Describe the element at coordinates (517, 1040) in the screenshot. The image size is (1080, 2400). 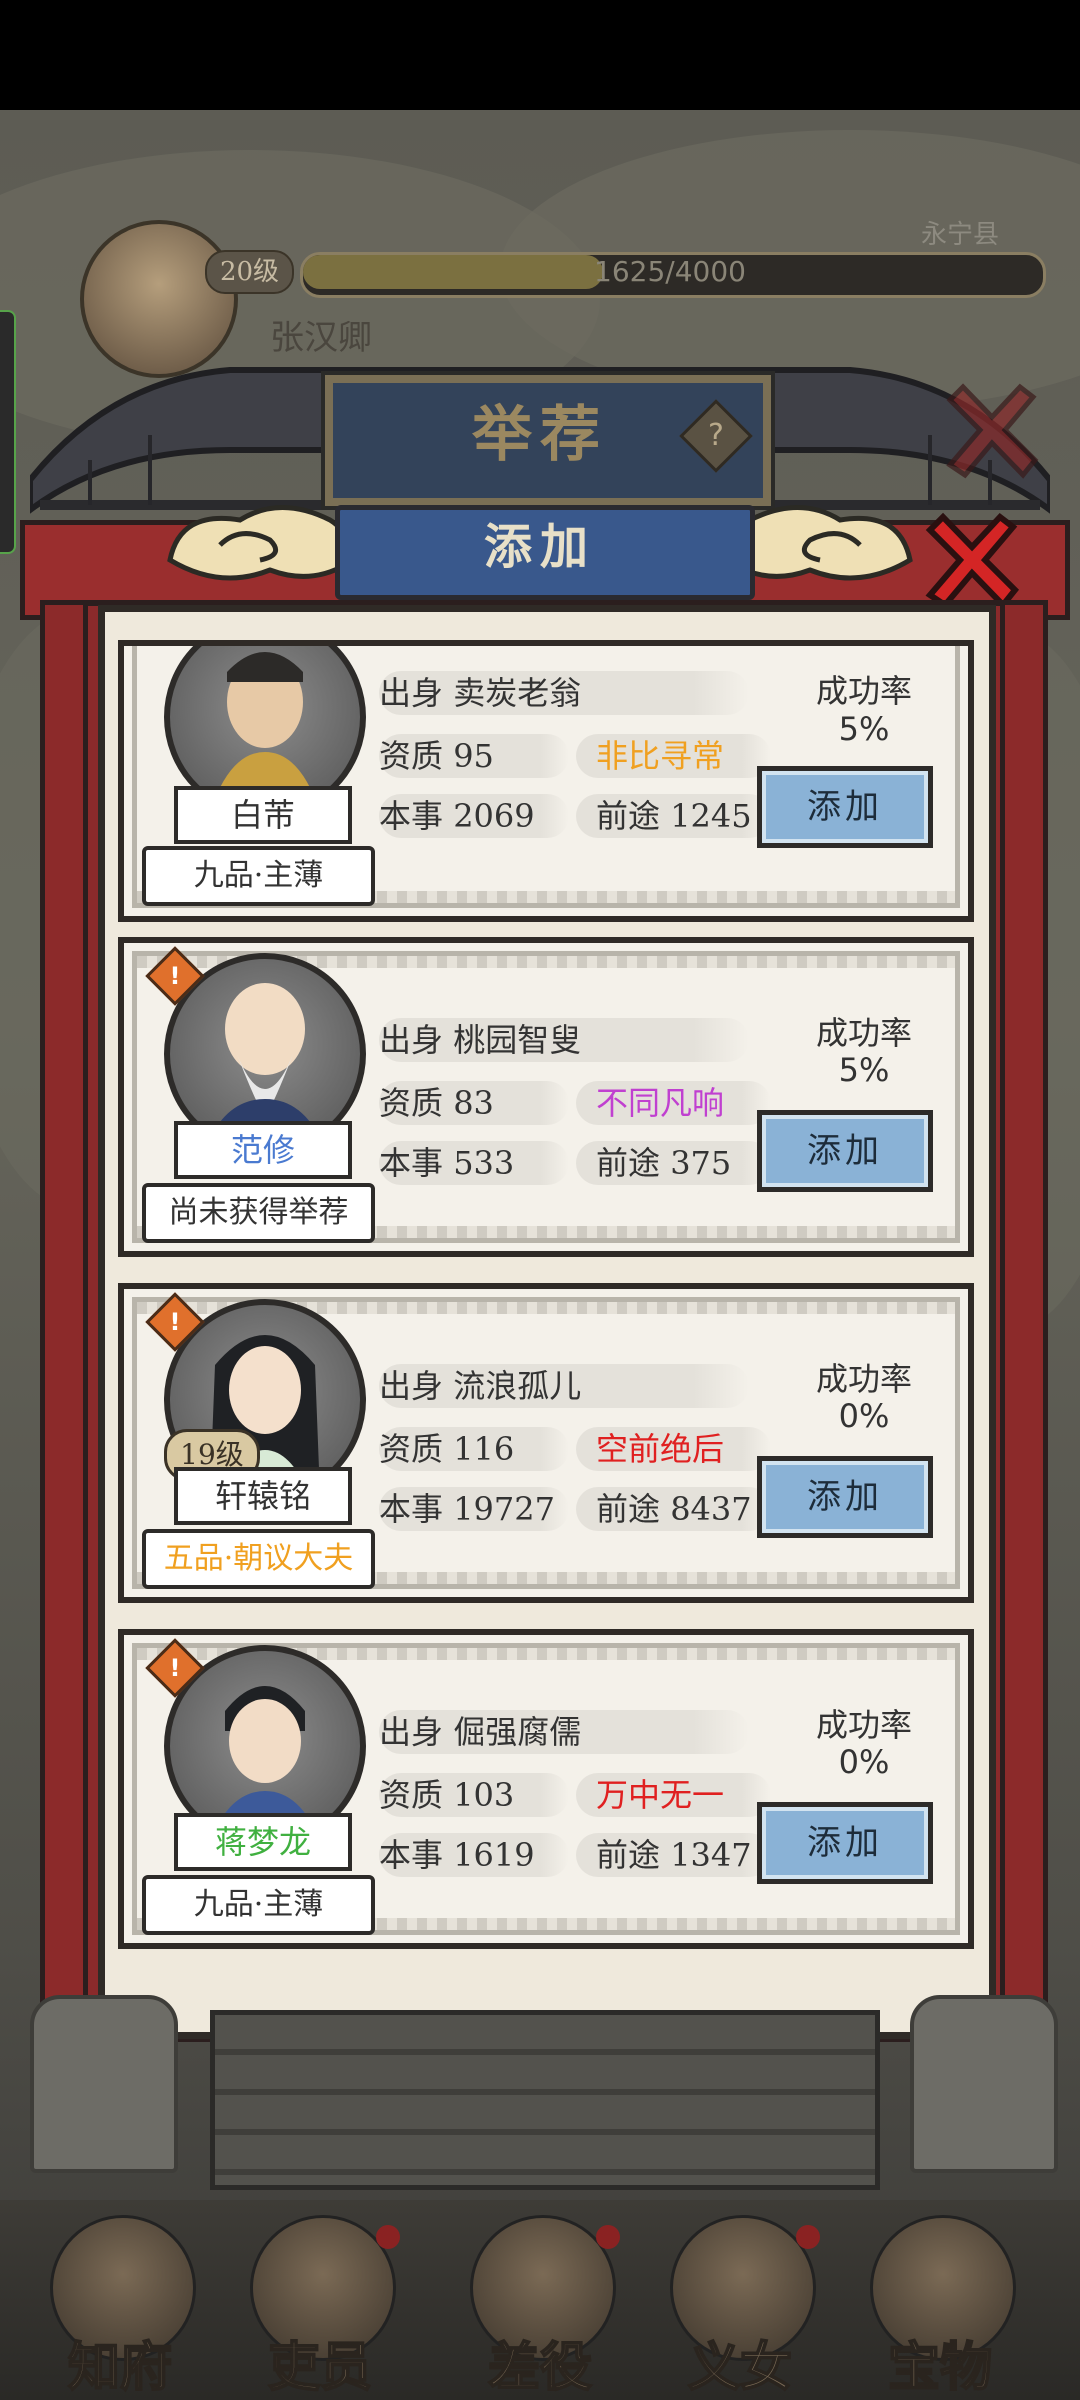
I see `origin-value: 桃园智叟` at that location.